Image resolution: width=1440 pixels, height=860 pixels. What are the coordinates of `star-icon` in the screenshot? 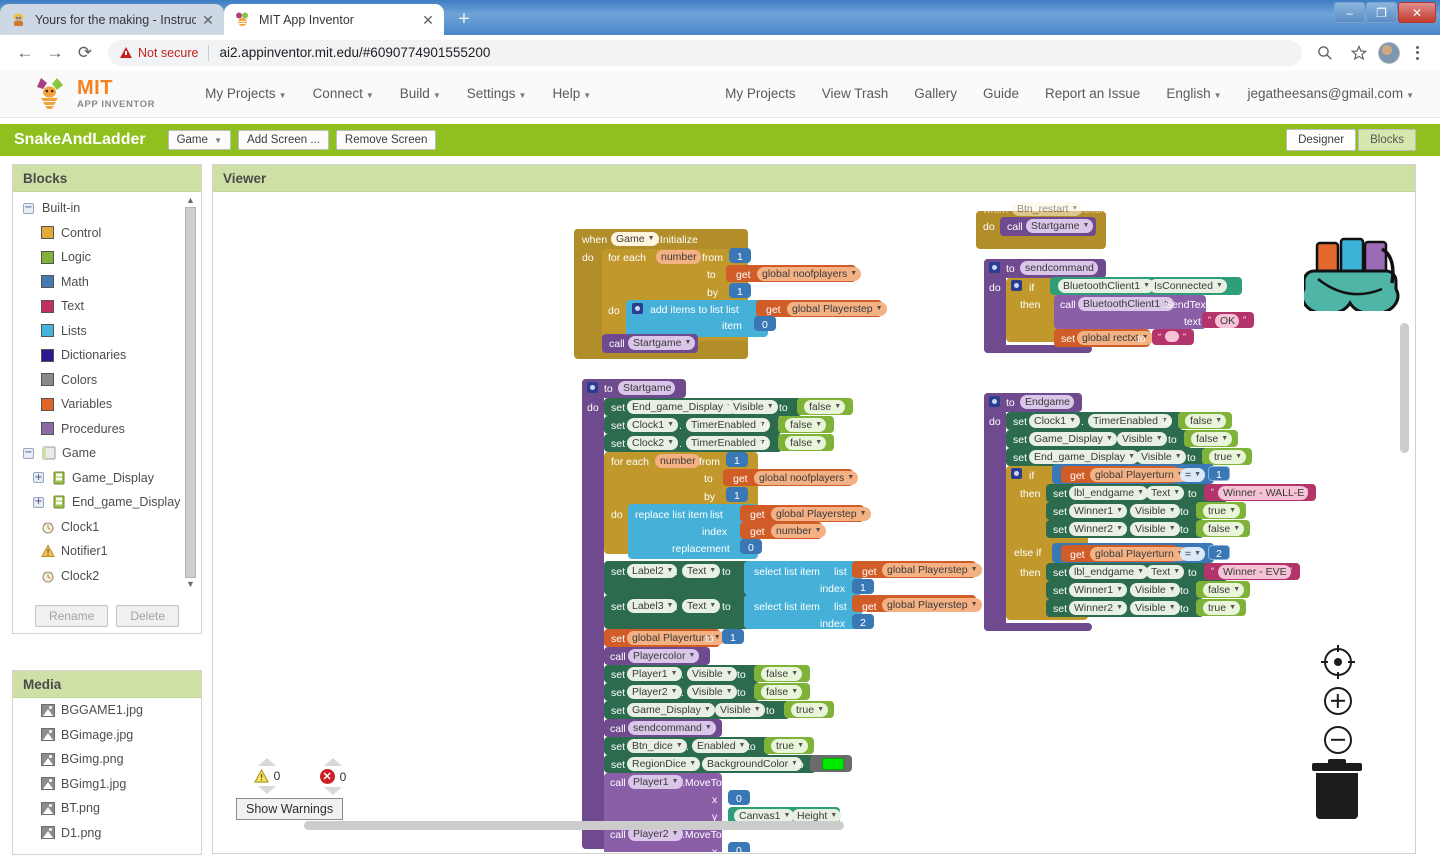 It's located at (1359, 53).